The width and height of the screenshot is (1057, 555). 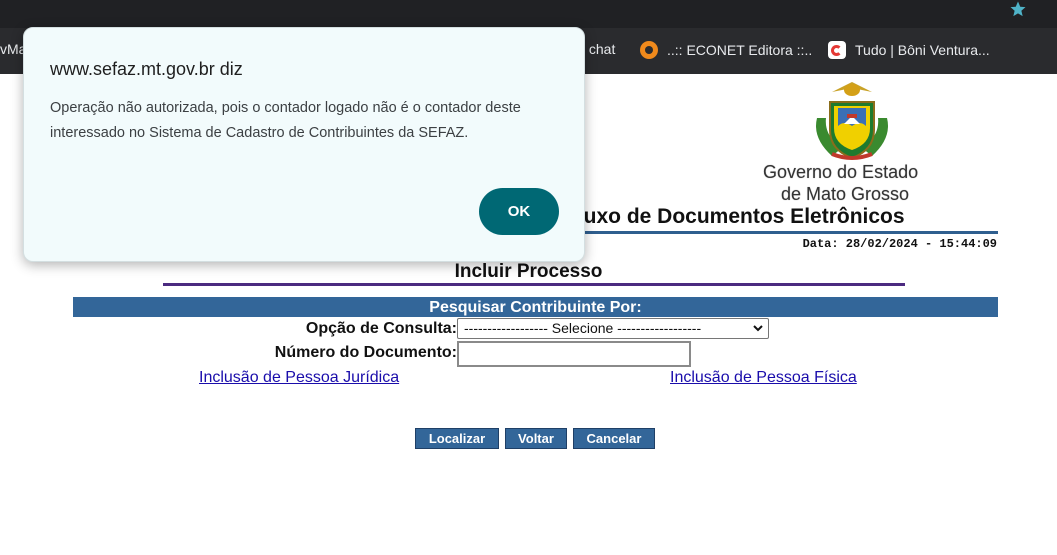 I want to click on government-name-line1: Governo do Estado, so click(x=841, y=172).